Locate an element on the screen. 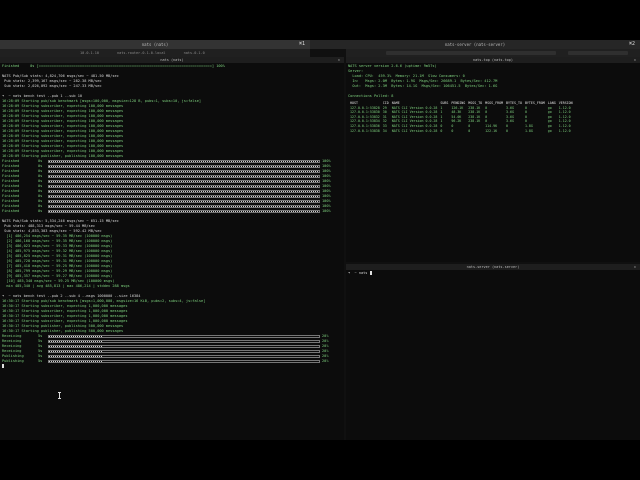  right-toolbar is located at coordinates (493, 53).